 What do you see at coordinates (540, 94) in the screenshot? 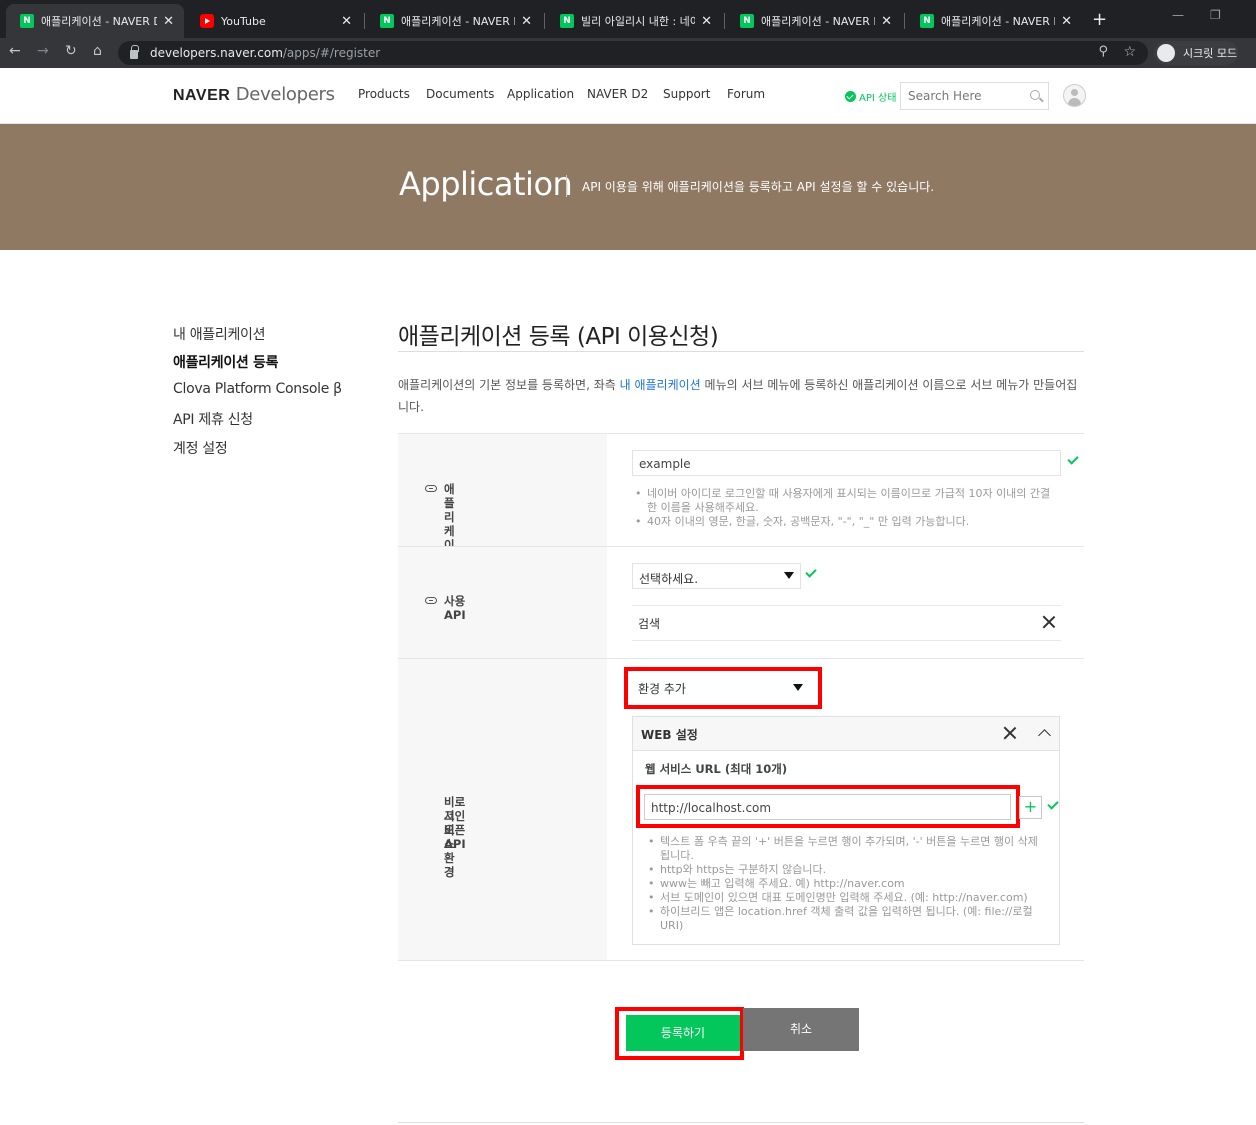
I see `nav-application: Application` at bounding box center [540, 94].